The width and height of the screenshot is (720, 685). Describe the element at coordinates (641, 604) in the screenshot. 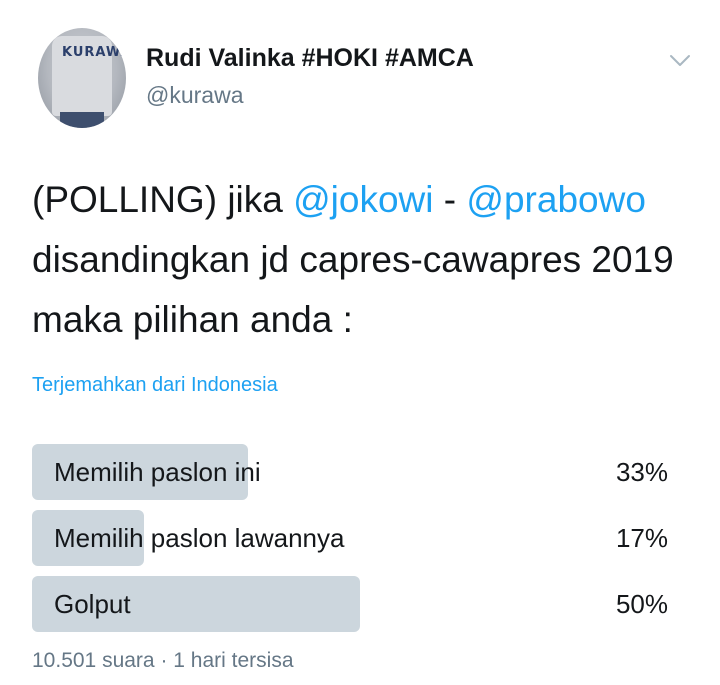

I see `poll-option-percent: 50%` at that location.